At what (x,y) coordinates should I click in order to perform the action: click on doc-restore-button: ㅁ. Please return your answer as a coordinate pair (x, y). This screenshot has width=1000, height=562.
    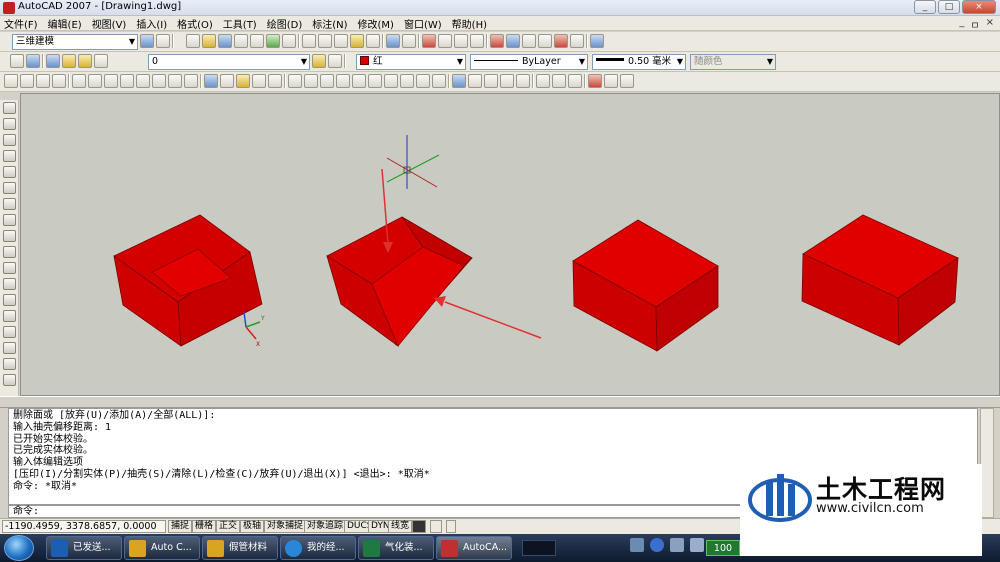
    Looking at the image, I should click on (974, 24).